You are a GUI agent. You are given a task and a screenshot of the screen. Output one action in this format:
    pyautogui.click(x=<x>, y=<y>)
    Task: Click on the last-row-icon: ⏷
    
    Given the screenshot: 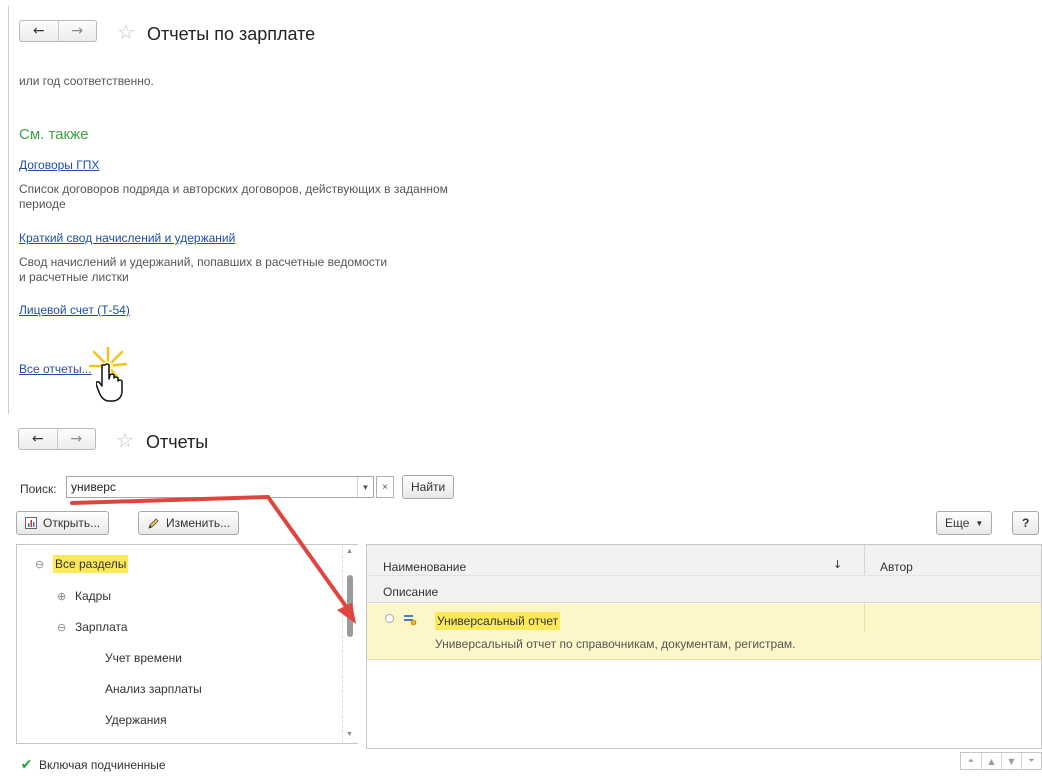 What is the action you would take?
    pyautogui.click(x=1031, y=761)
    